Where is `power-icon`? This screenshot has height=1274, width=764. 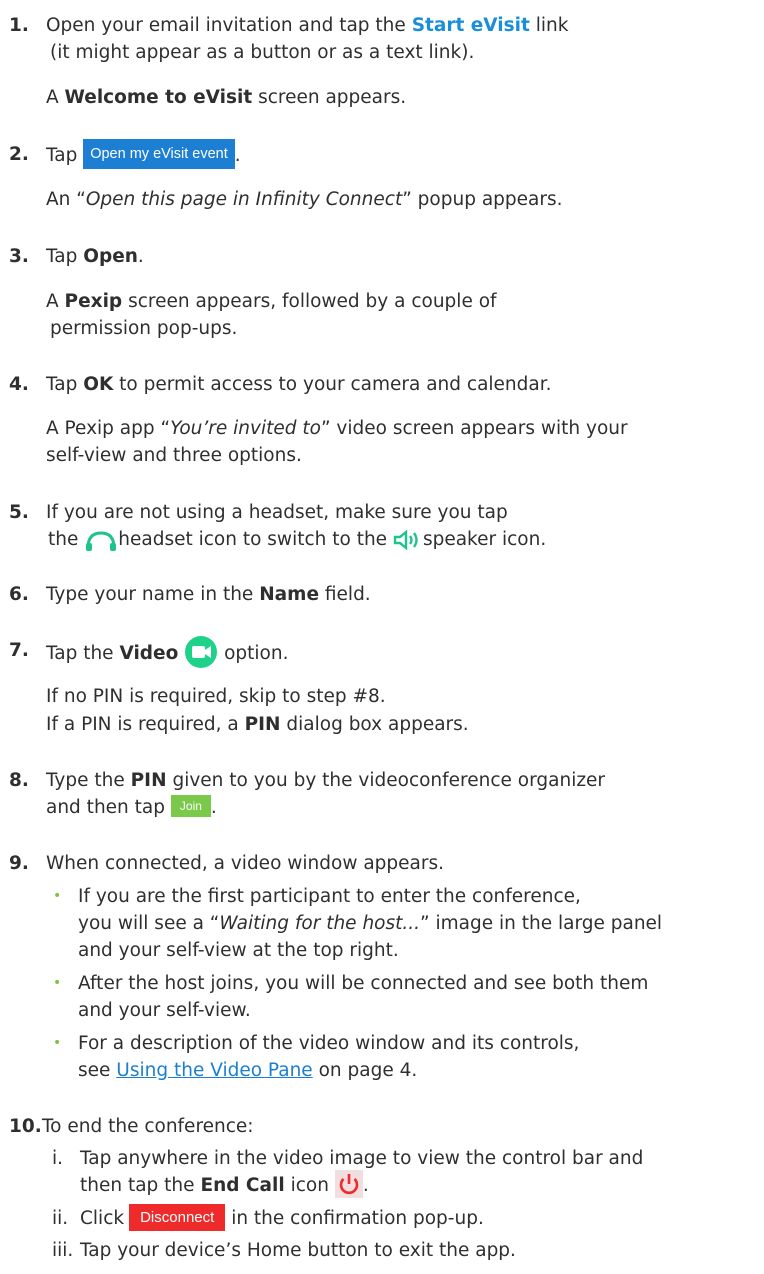 power-icon is located at coordinates (348, 1184).